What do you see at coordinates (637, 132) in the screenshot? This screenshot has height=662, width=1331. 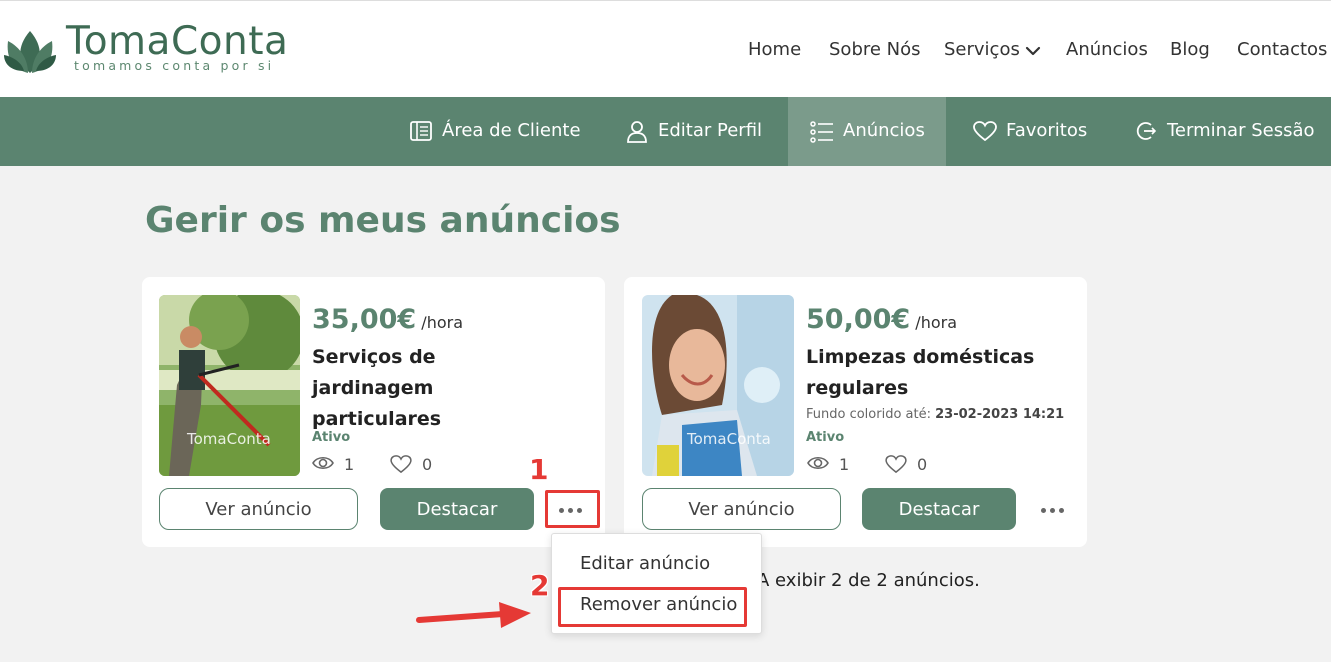 I see `user-icon` at bounding box center [637, 132].